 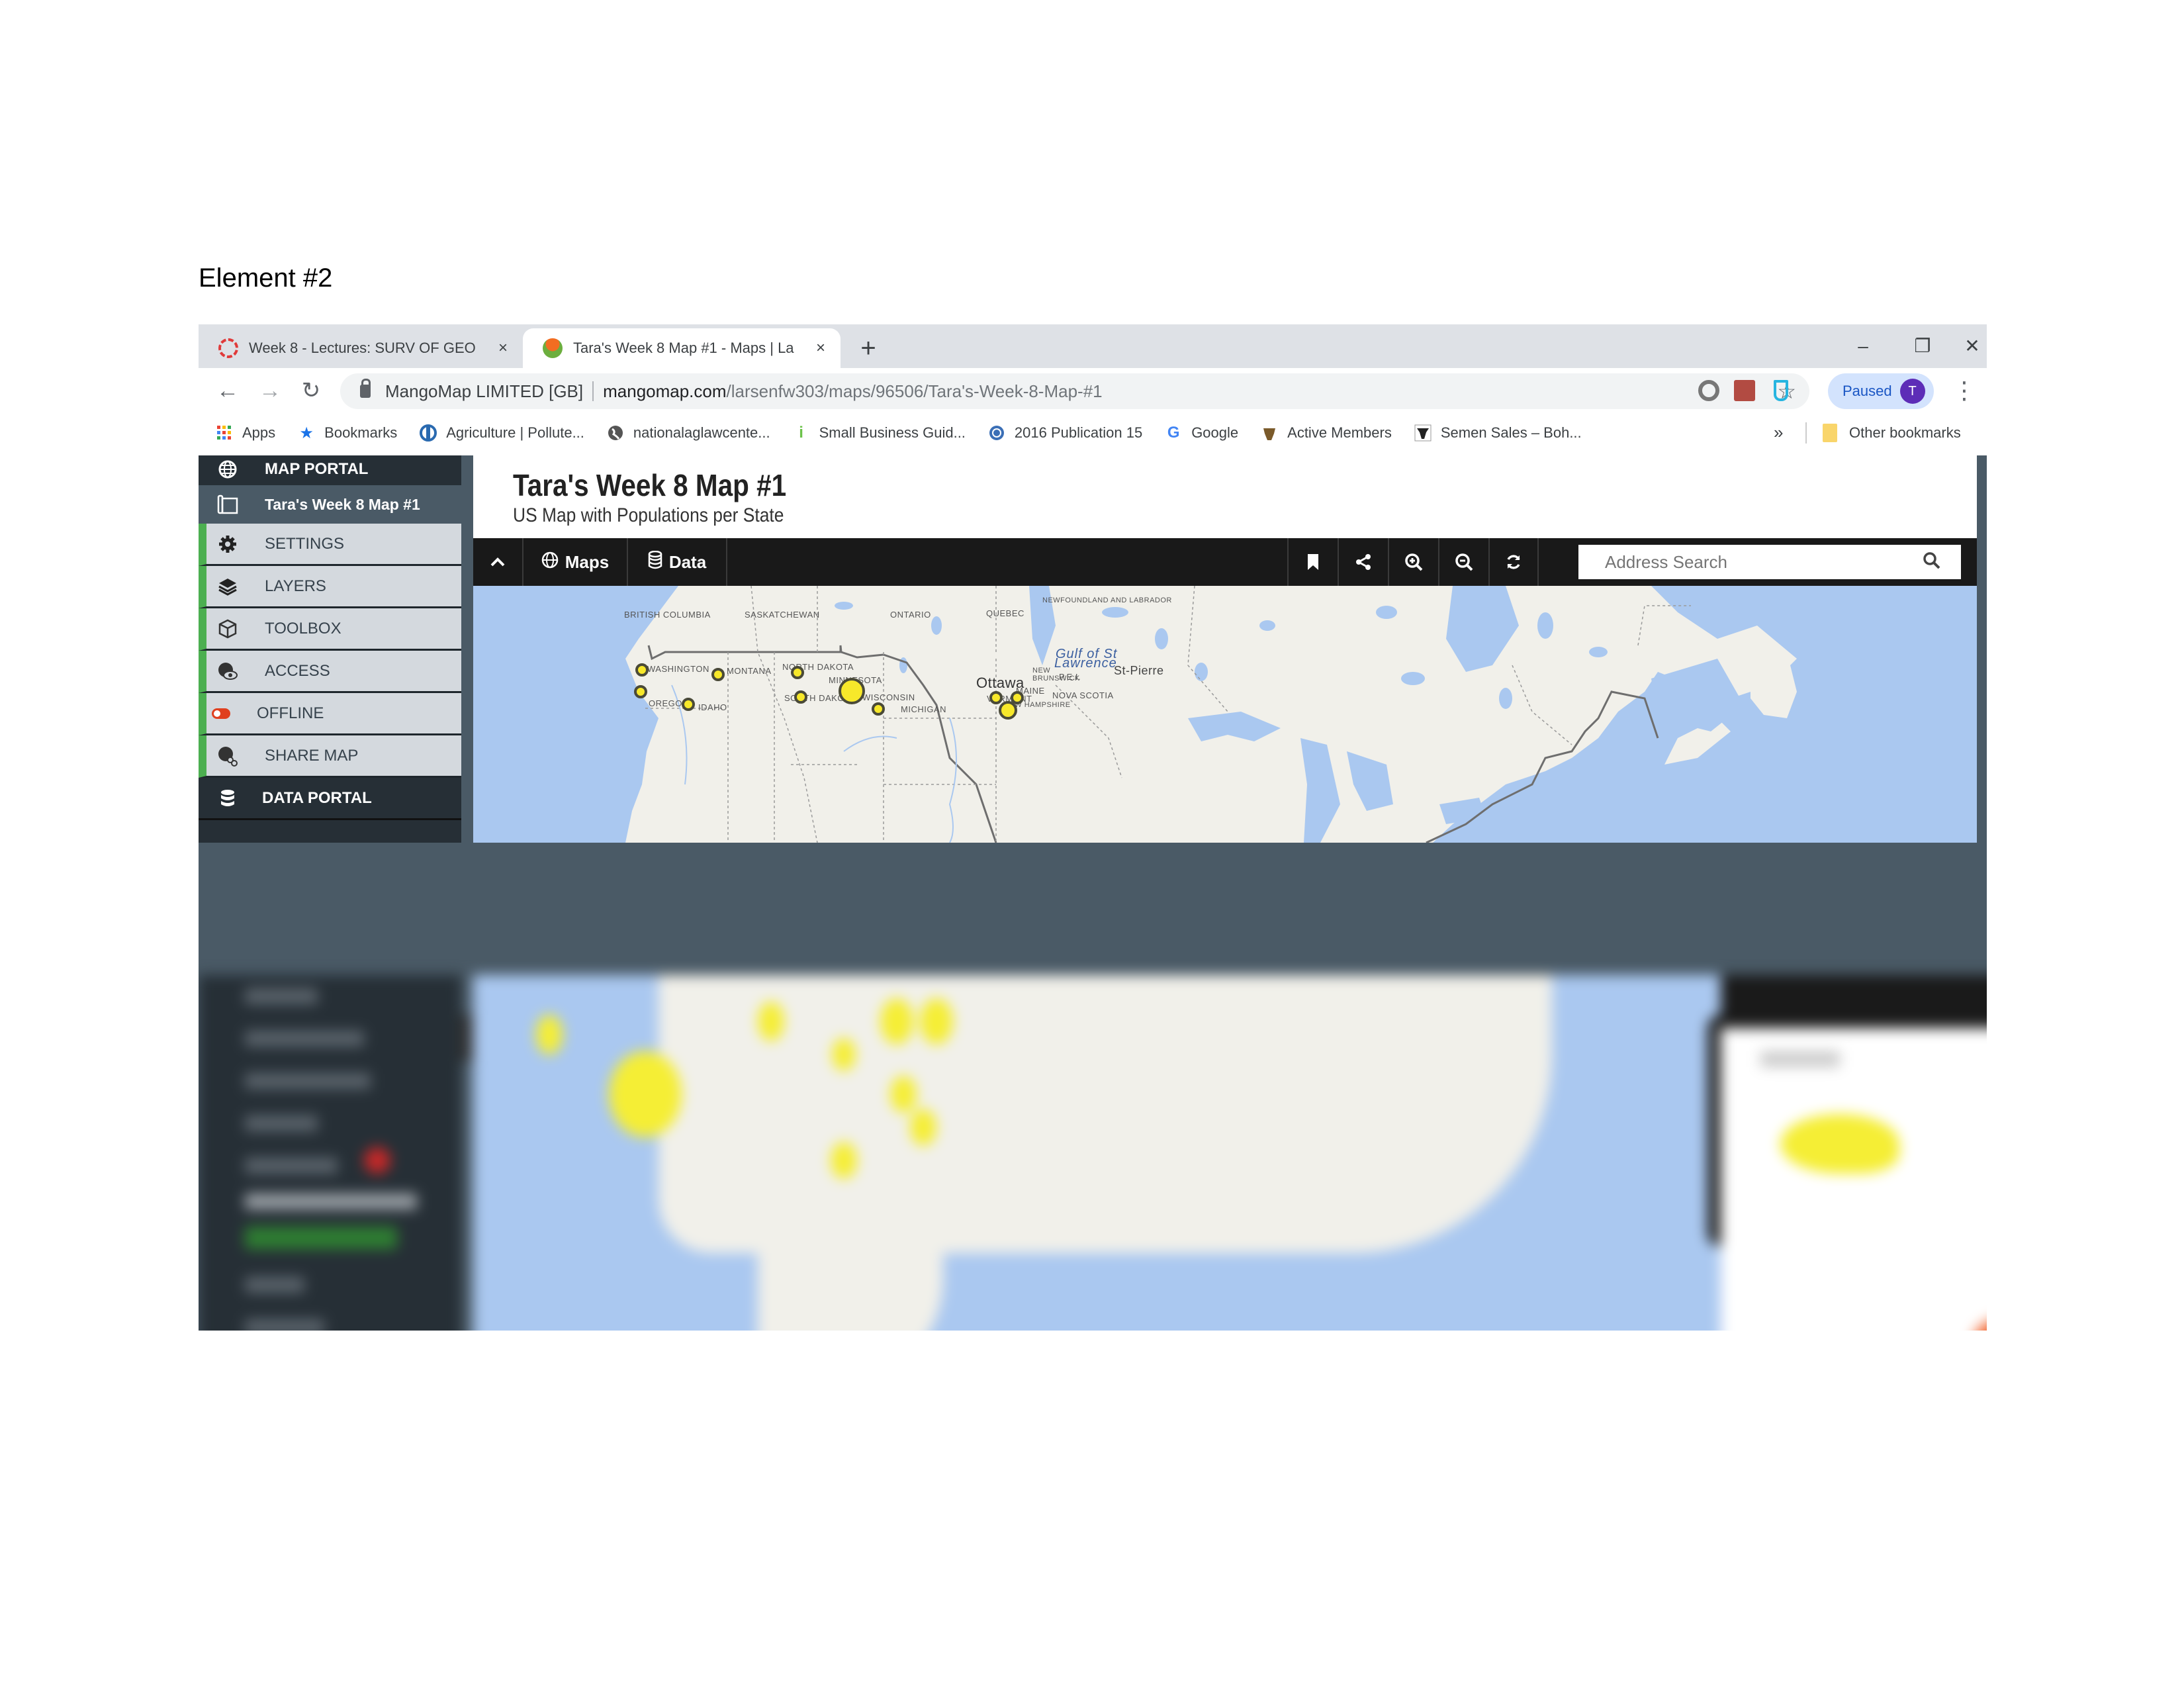 What do you see at coordinates (575, 562) in the screenshot?
I see `tab-maps: Maps` at bounding box center [575, 562].